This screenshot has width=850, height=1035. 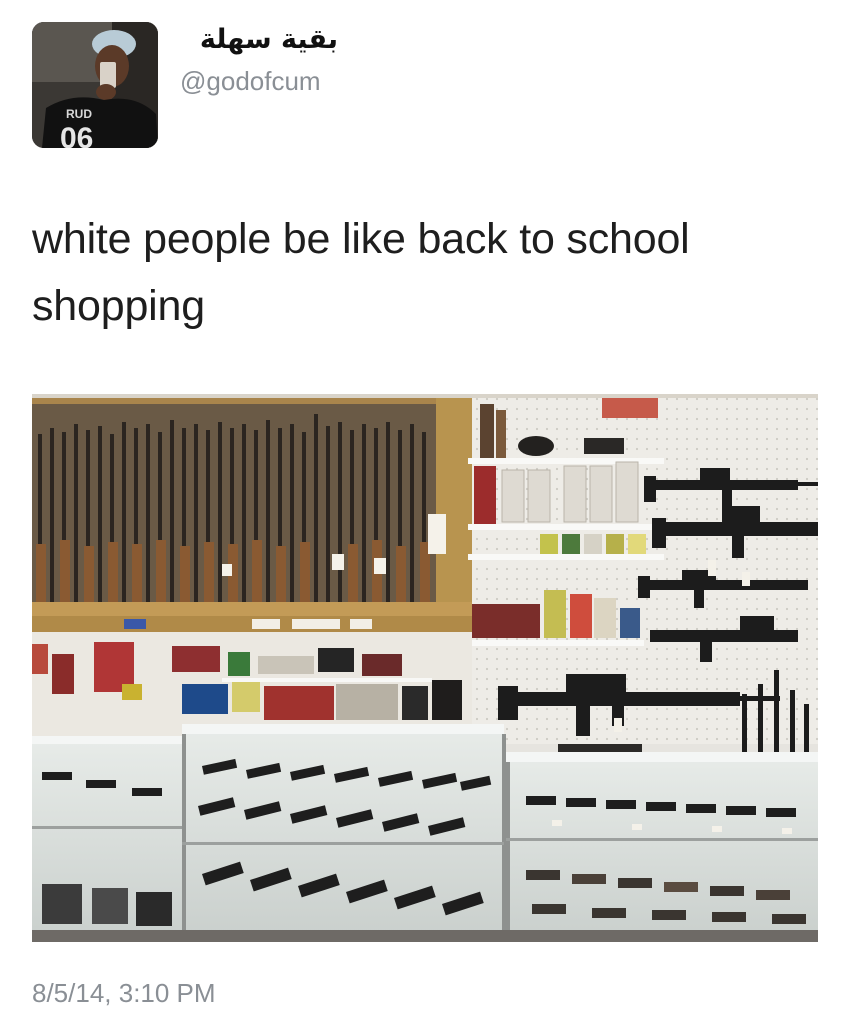 What do you see at coordinates (250, 81) in the screenshot?
I see `user-handle: @godofcum` at bounding box center [250, 81].